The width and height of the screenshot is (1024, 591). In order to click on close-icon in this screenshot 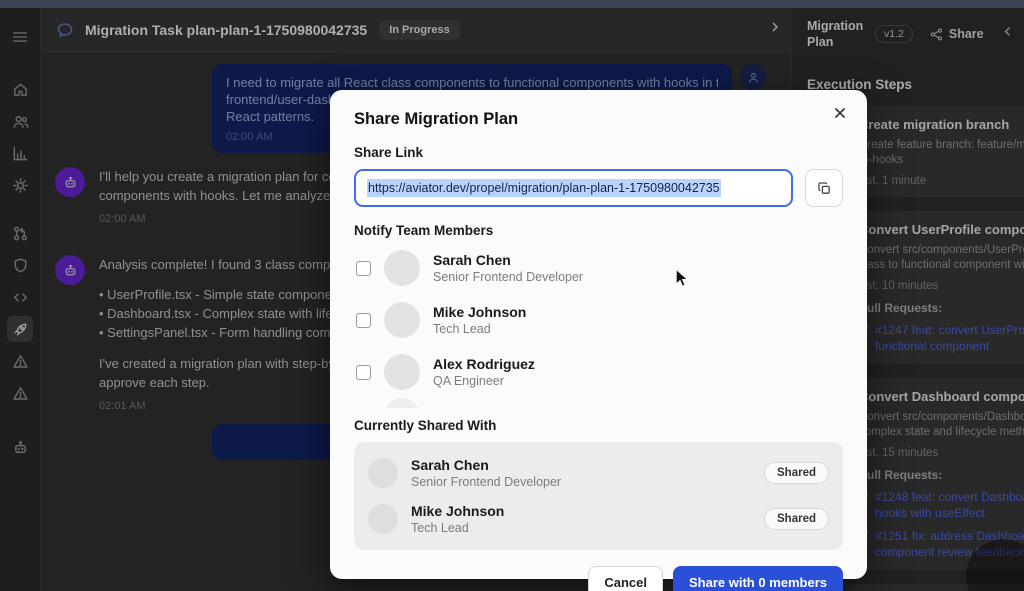, I will do `click(840, 113)`.